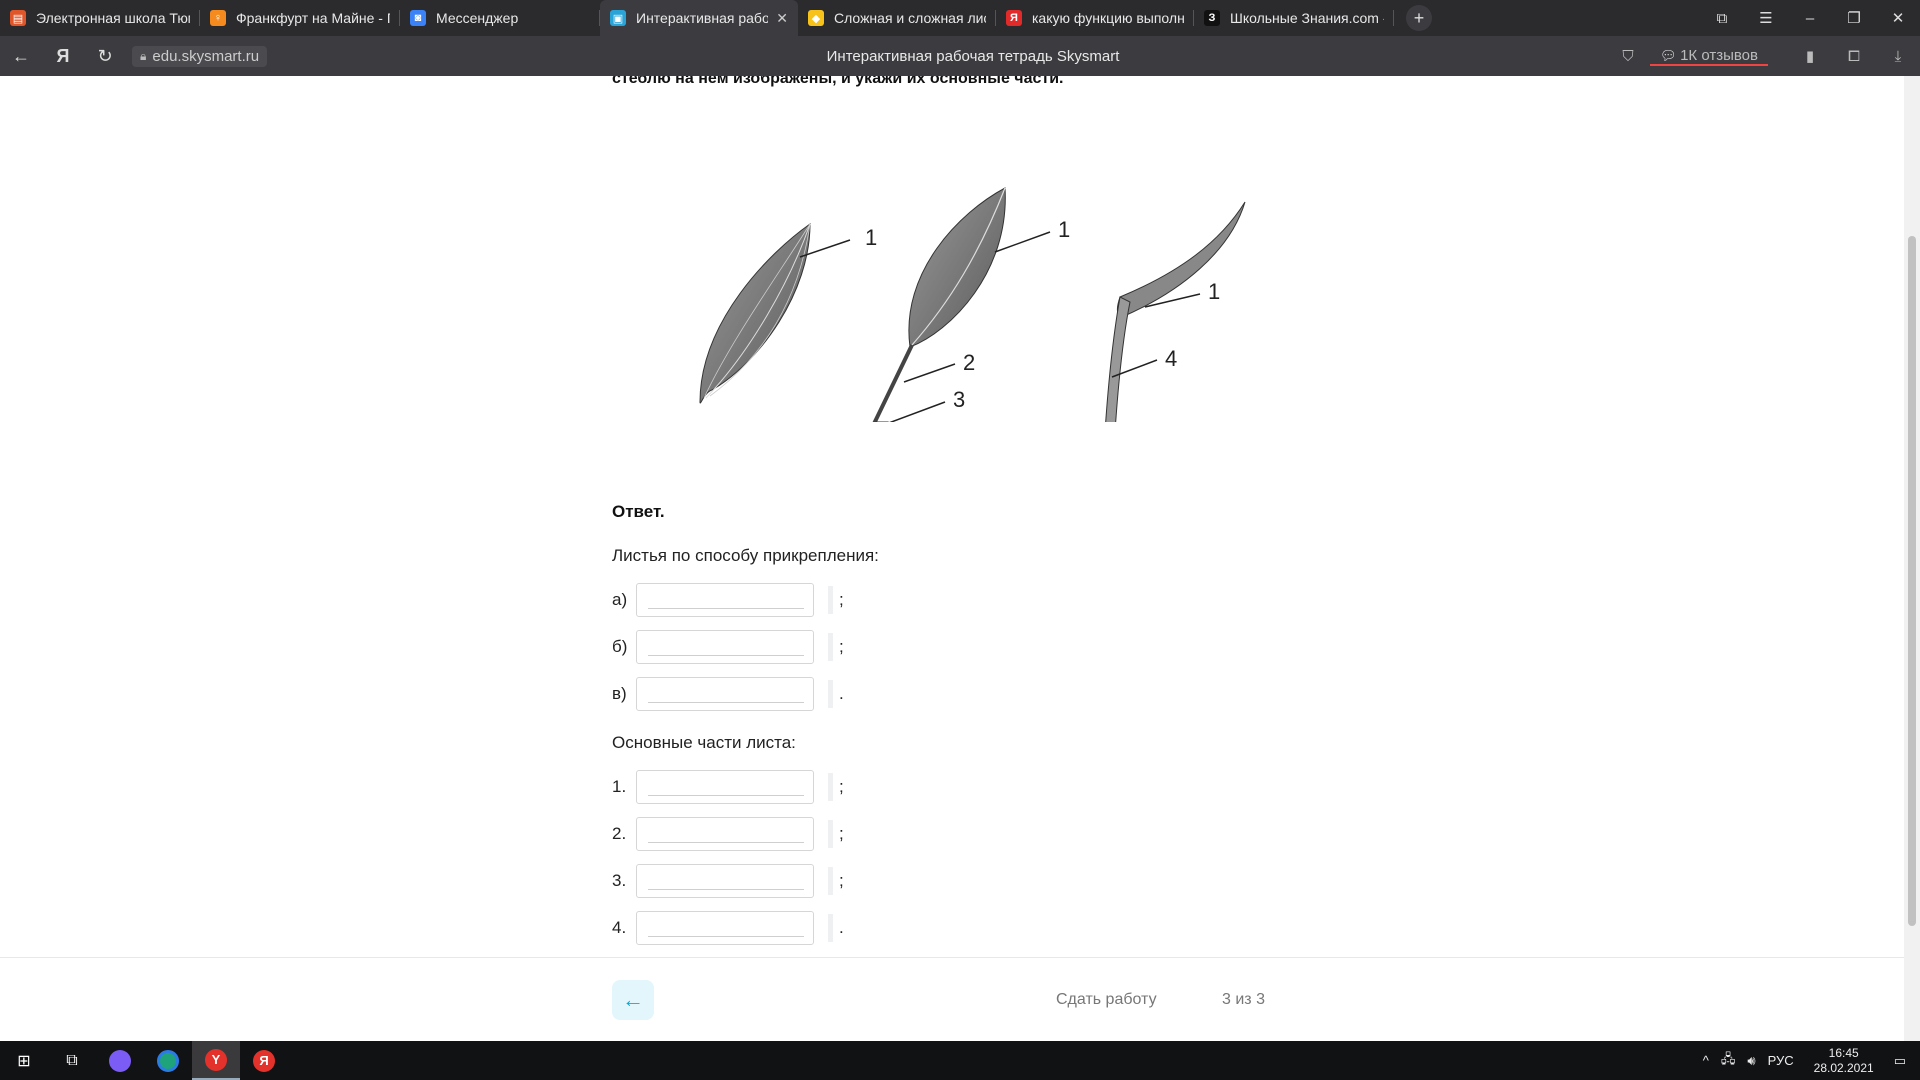 The width and height of the screenshot is (1920, 1080). I want to click on tab-title: какую функцию выполня, so click(1108, 18).